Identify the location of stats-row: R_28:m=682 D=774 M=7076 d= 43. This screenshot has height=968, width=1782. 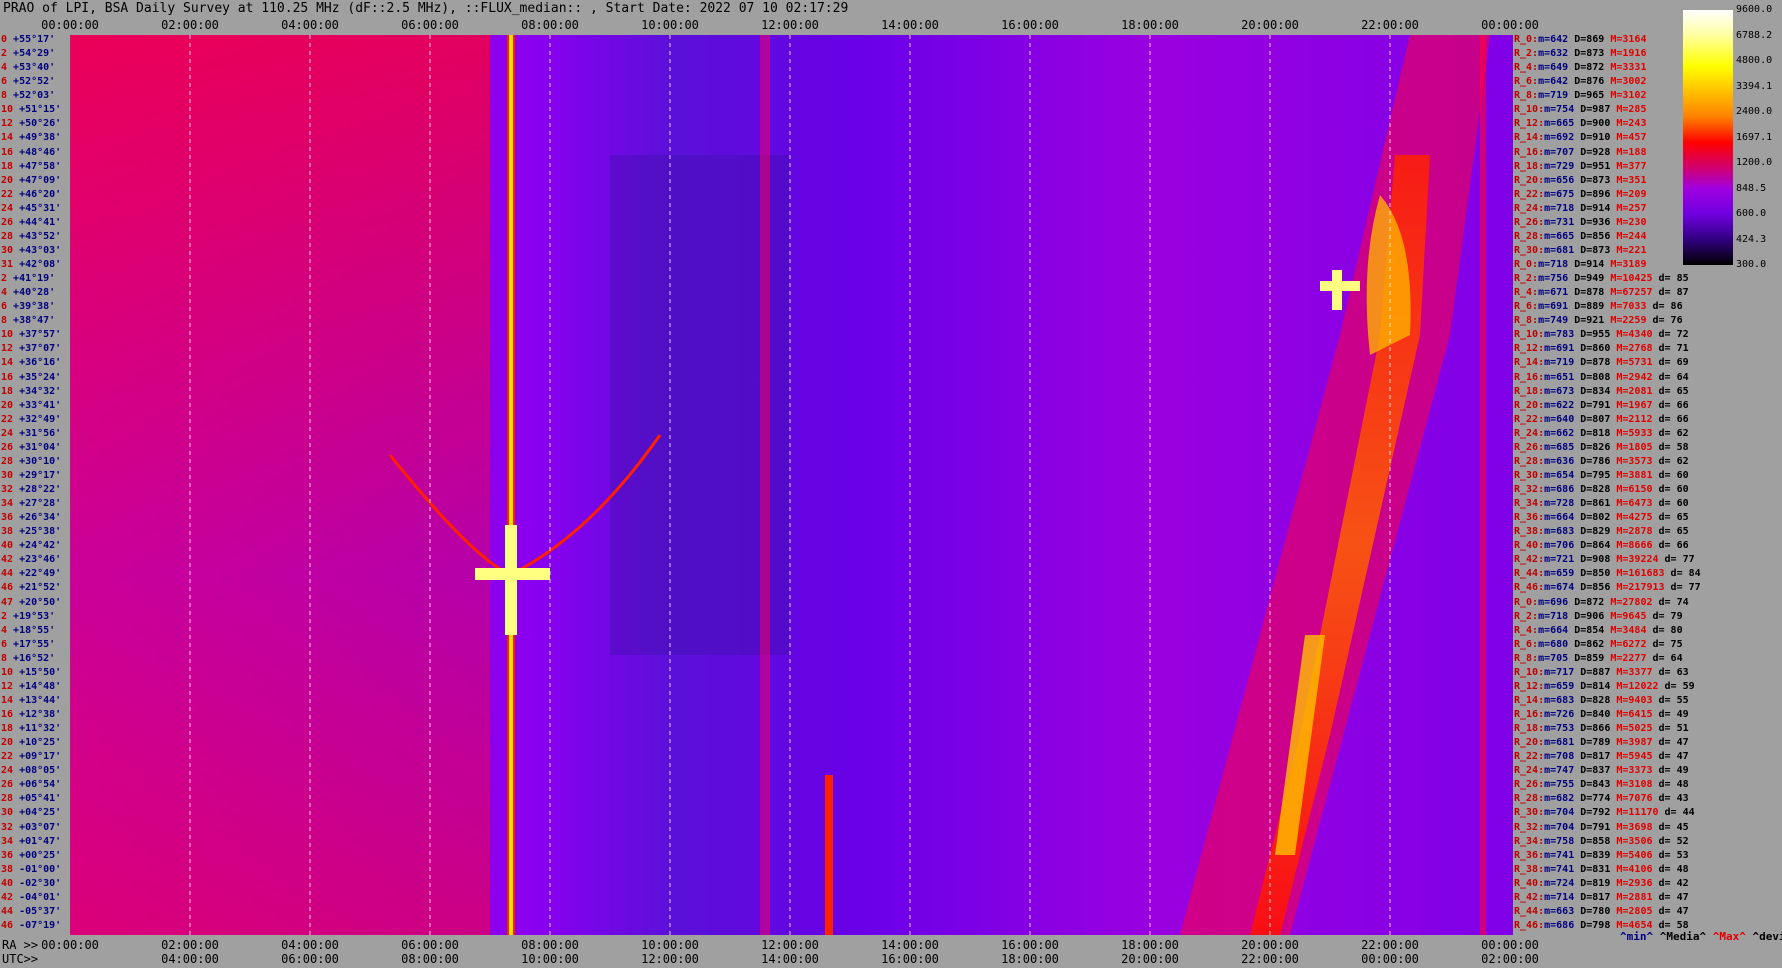
(1601, 799).